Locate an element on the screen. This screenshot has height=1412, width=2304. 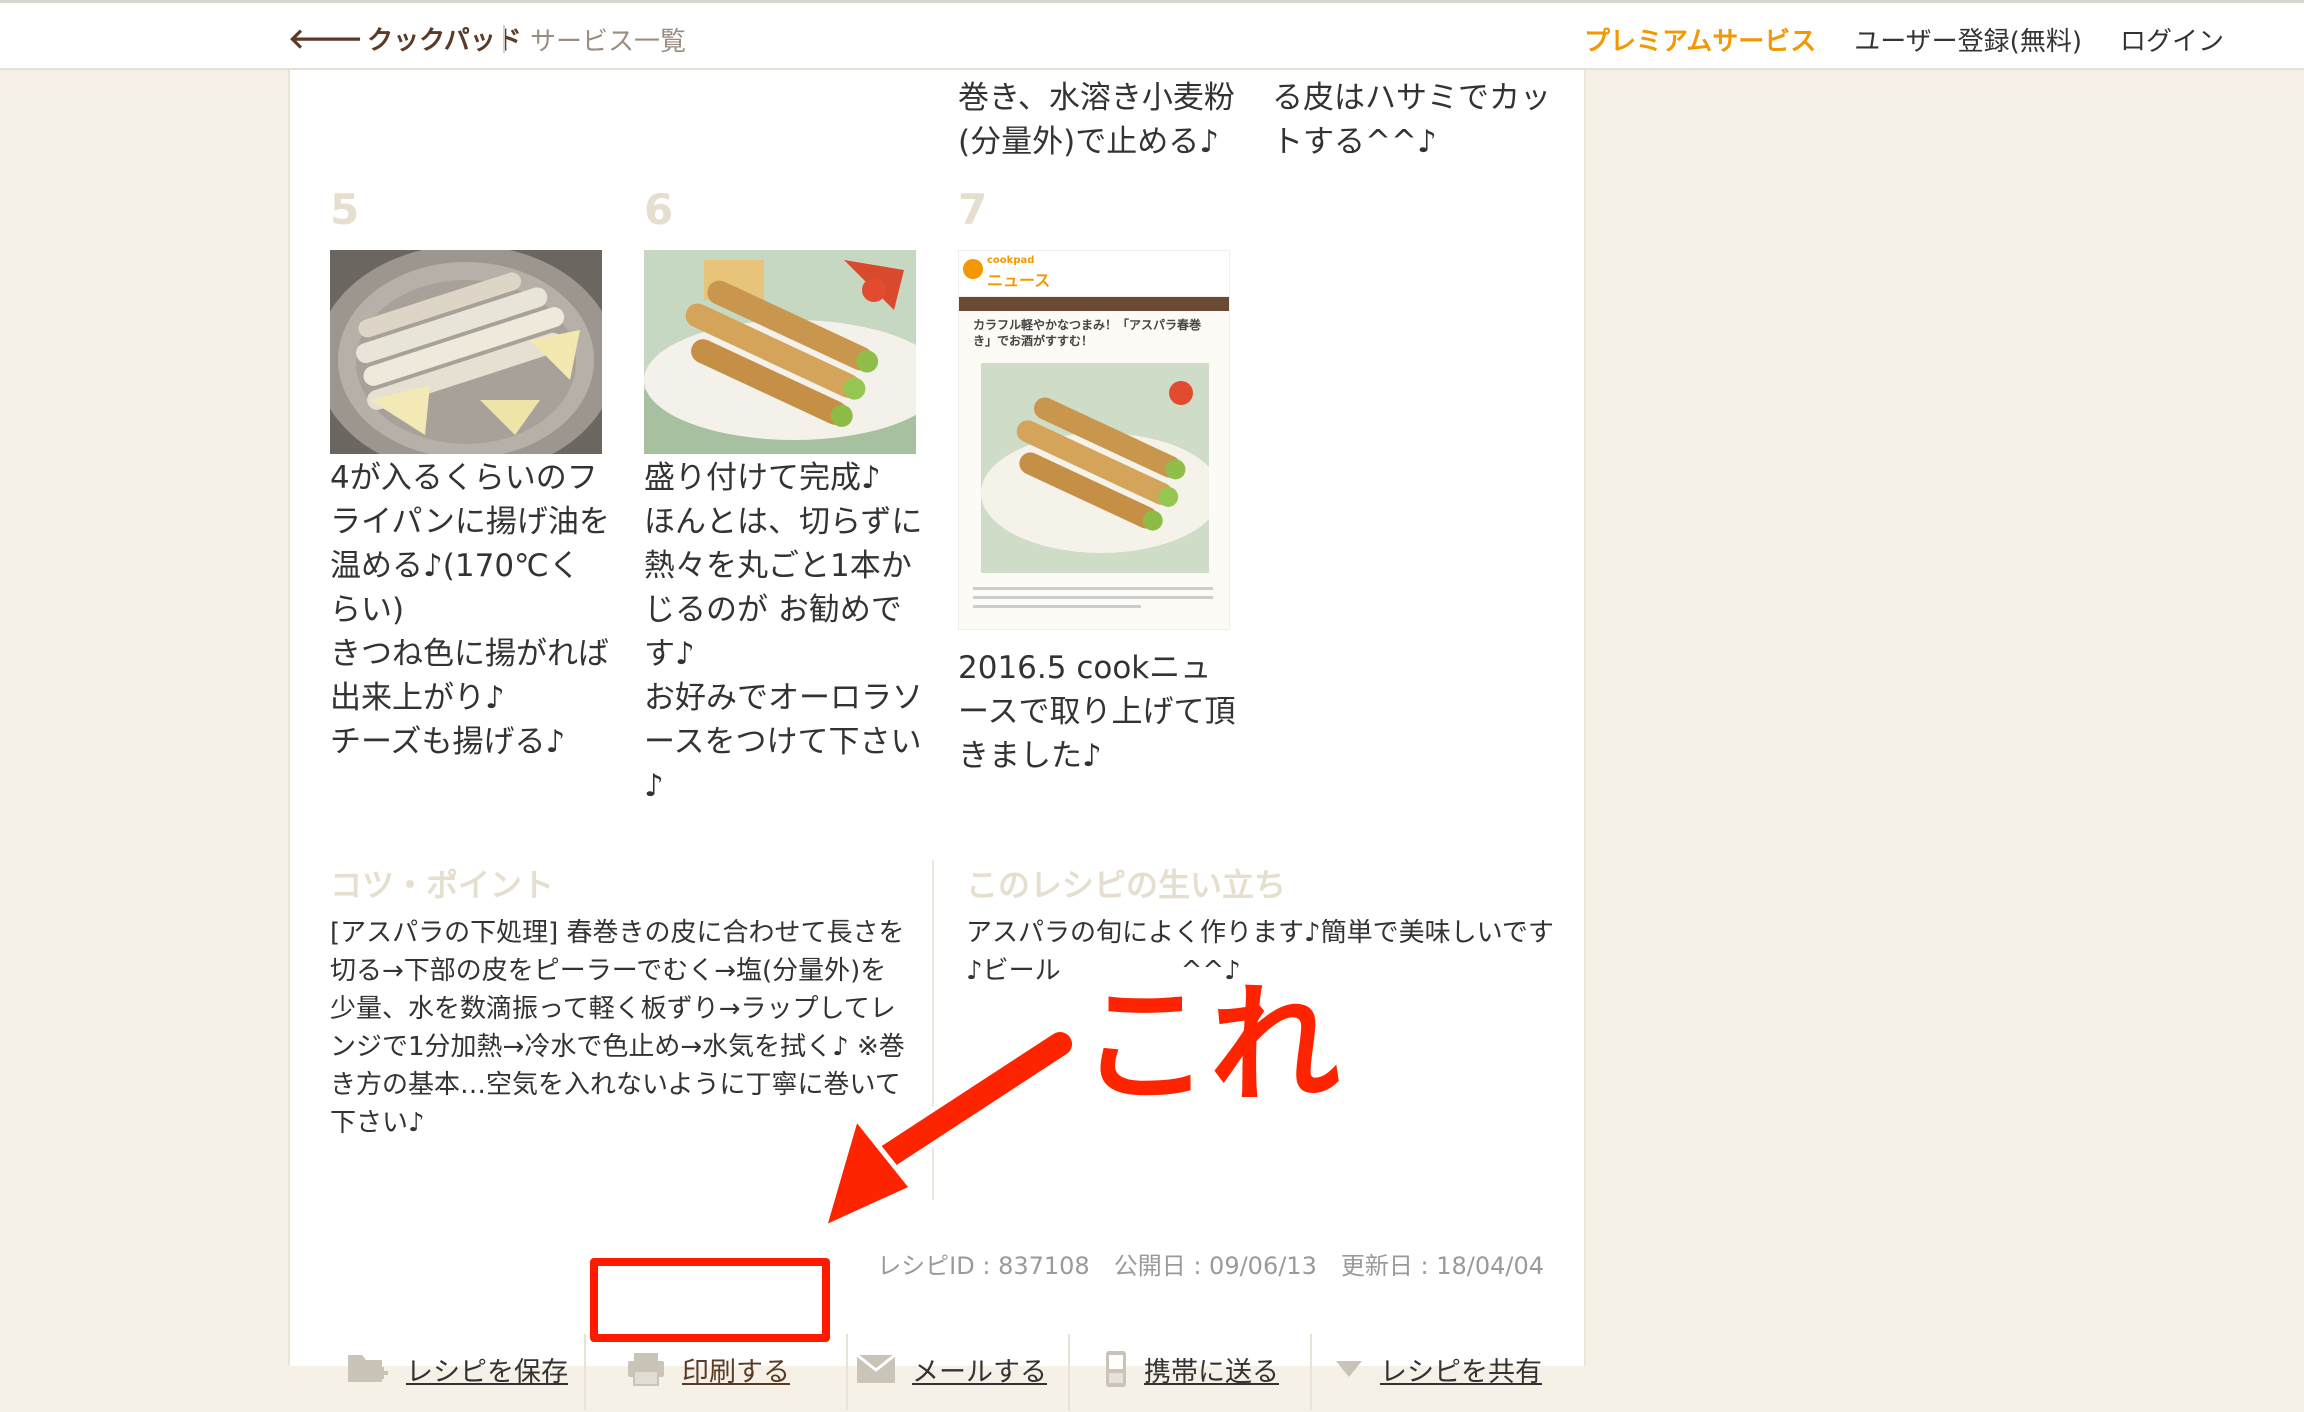
step-6-photo is located at coordinates (780, 352).